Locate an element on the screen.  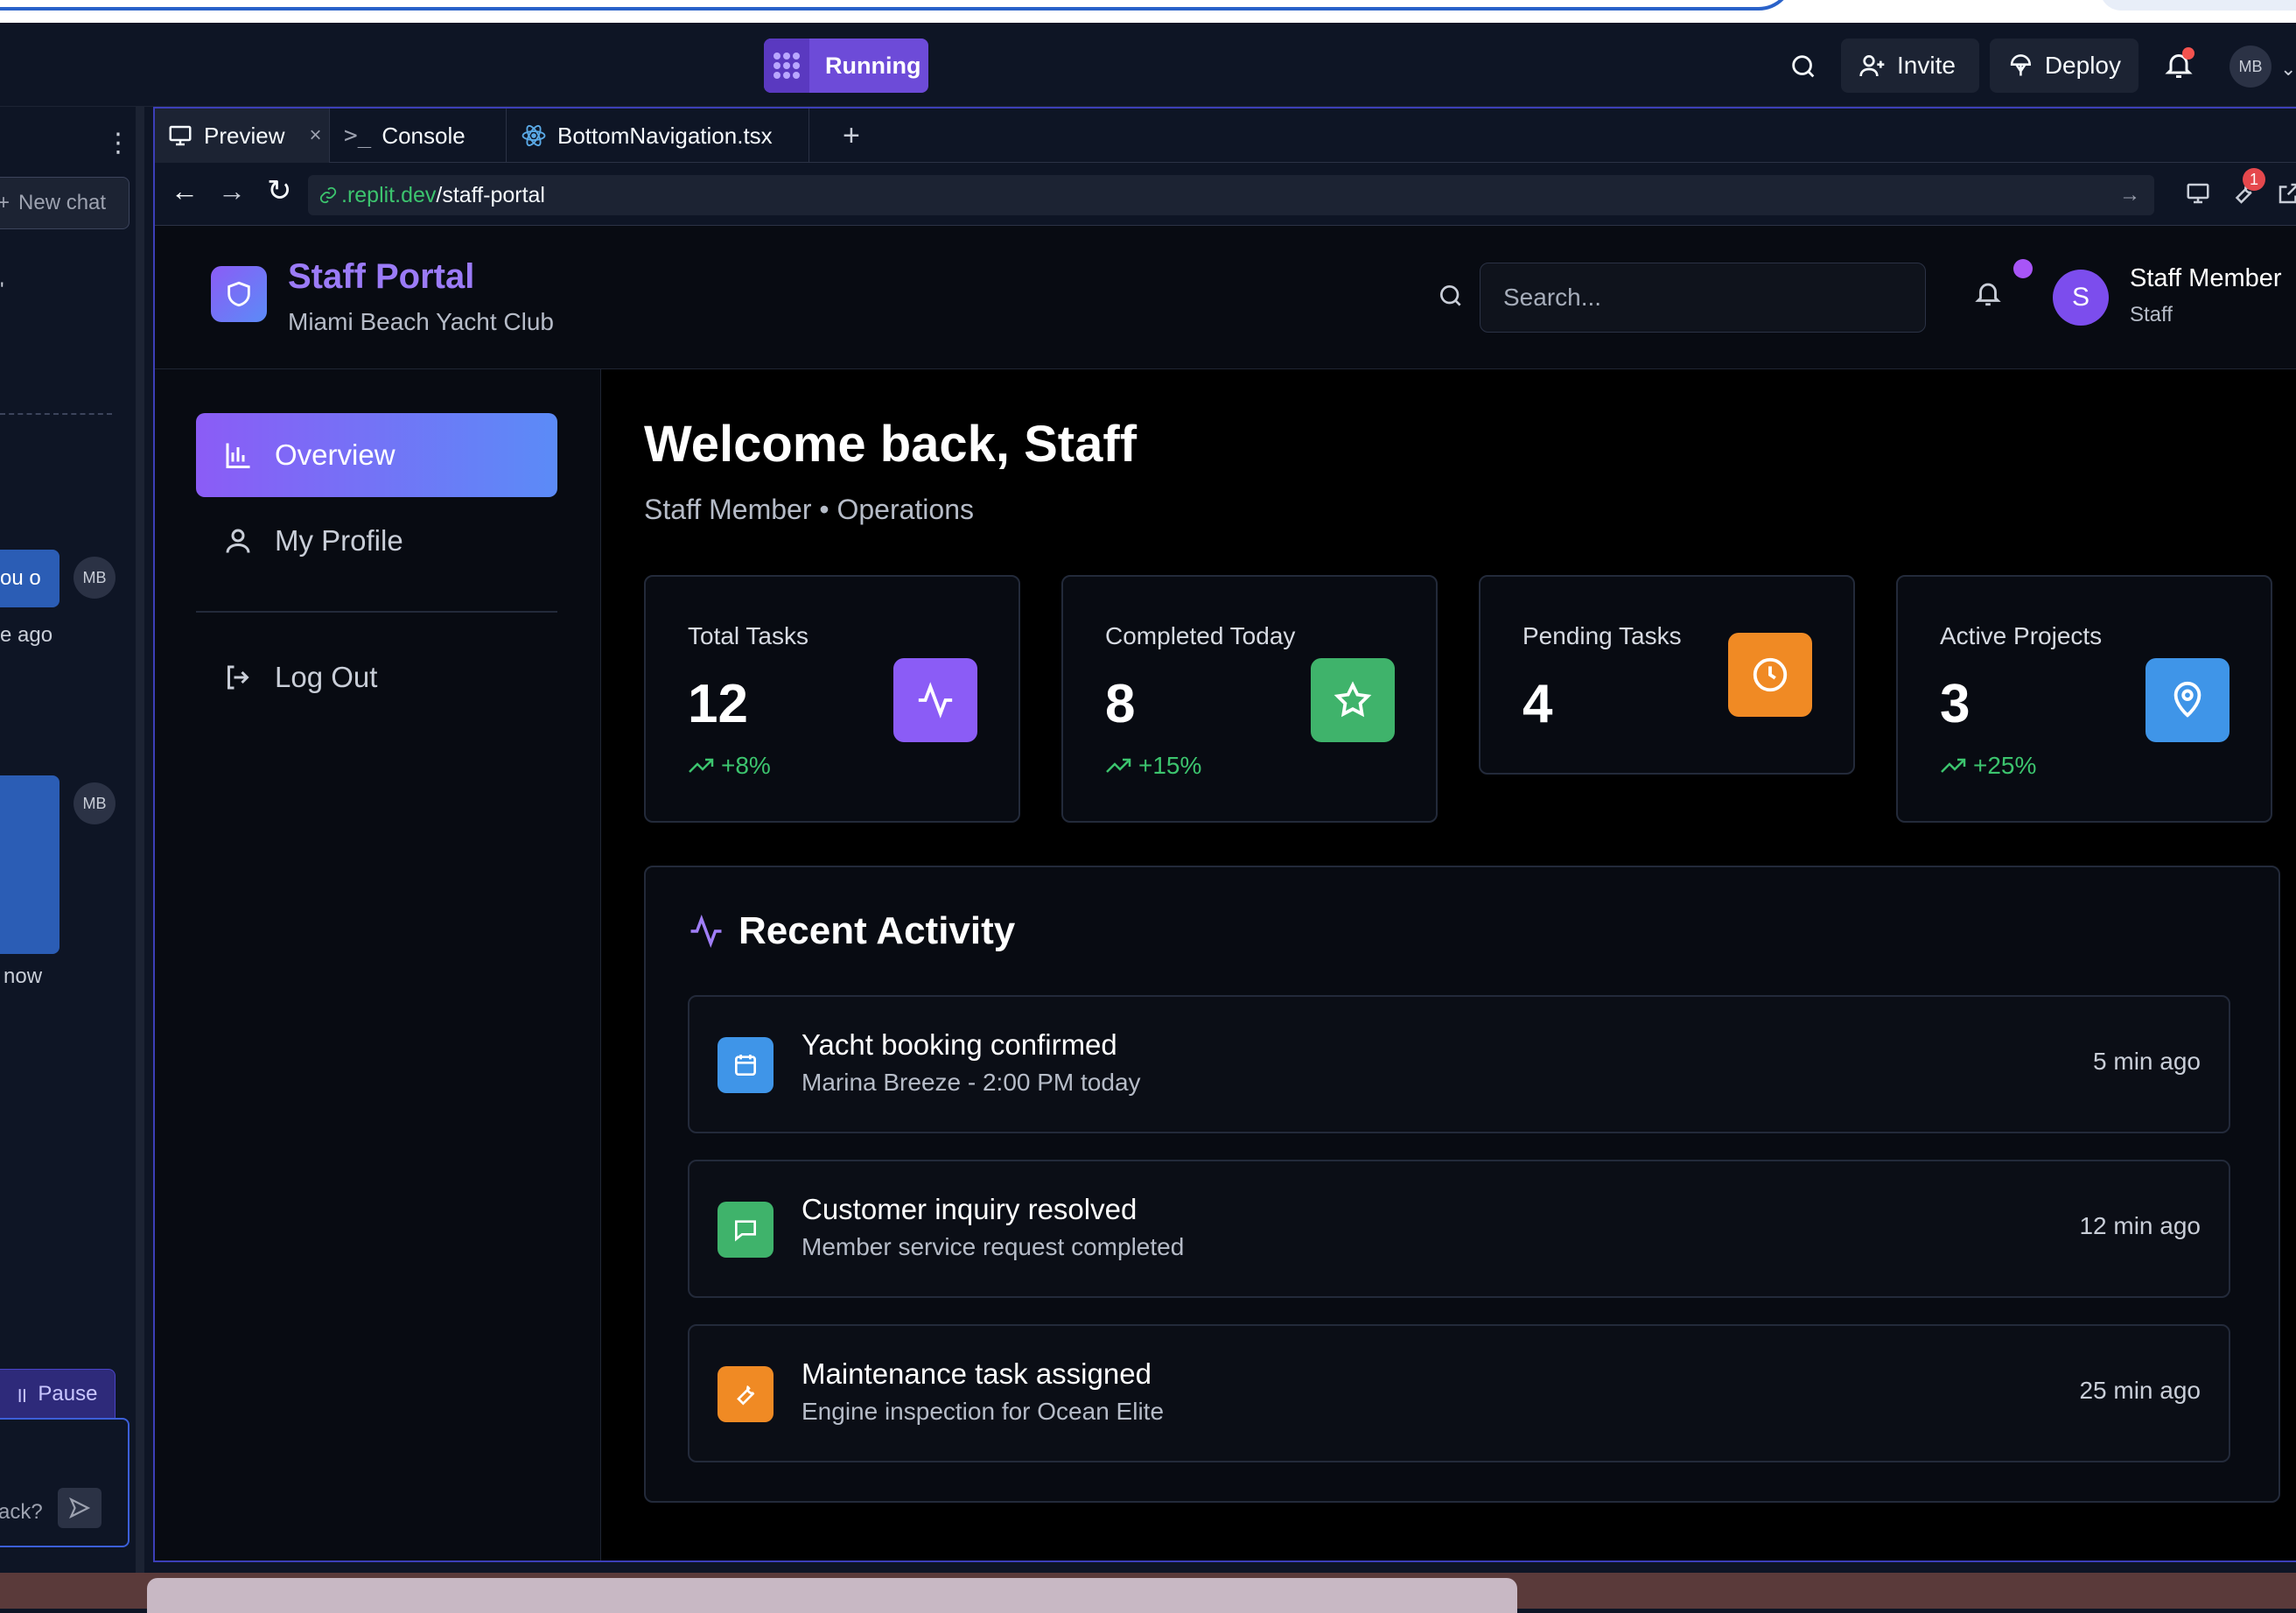
nav-log-out: Log Out is located at coordinates (376, 677).